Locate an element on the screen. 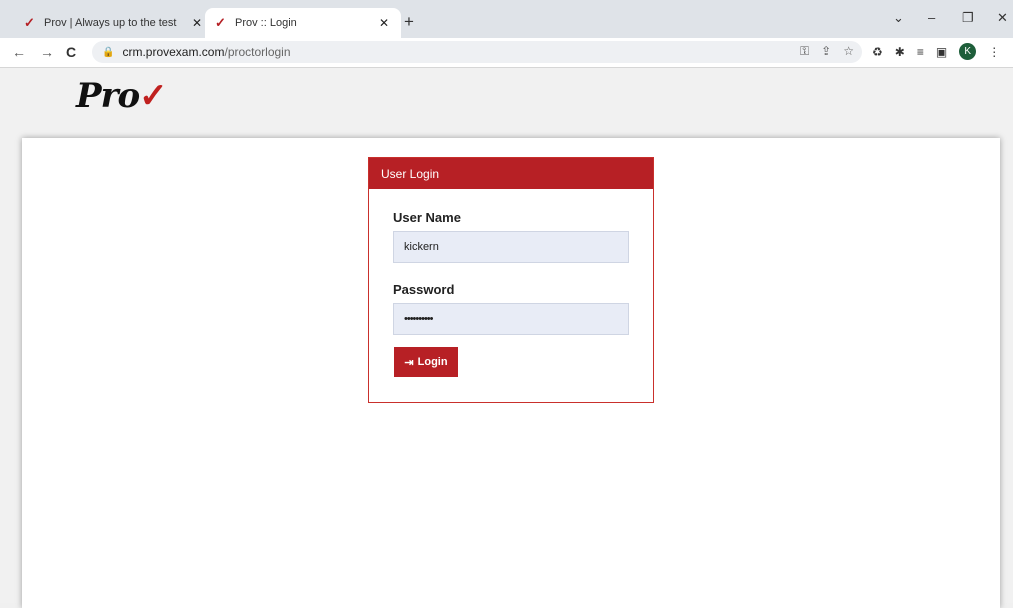 This screenshot has width=1013, height=608. tab-title: Prov :: Login is located at coordinates (266, 23).